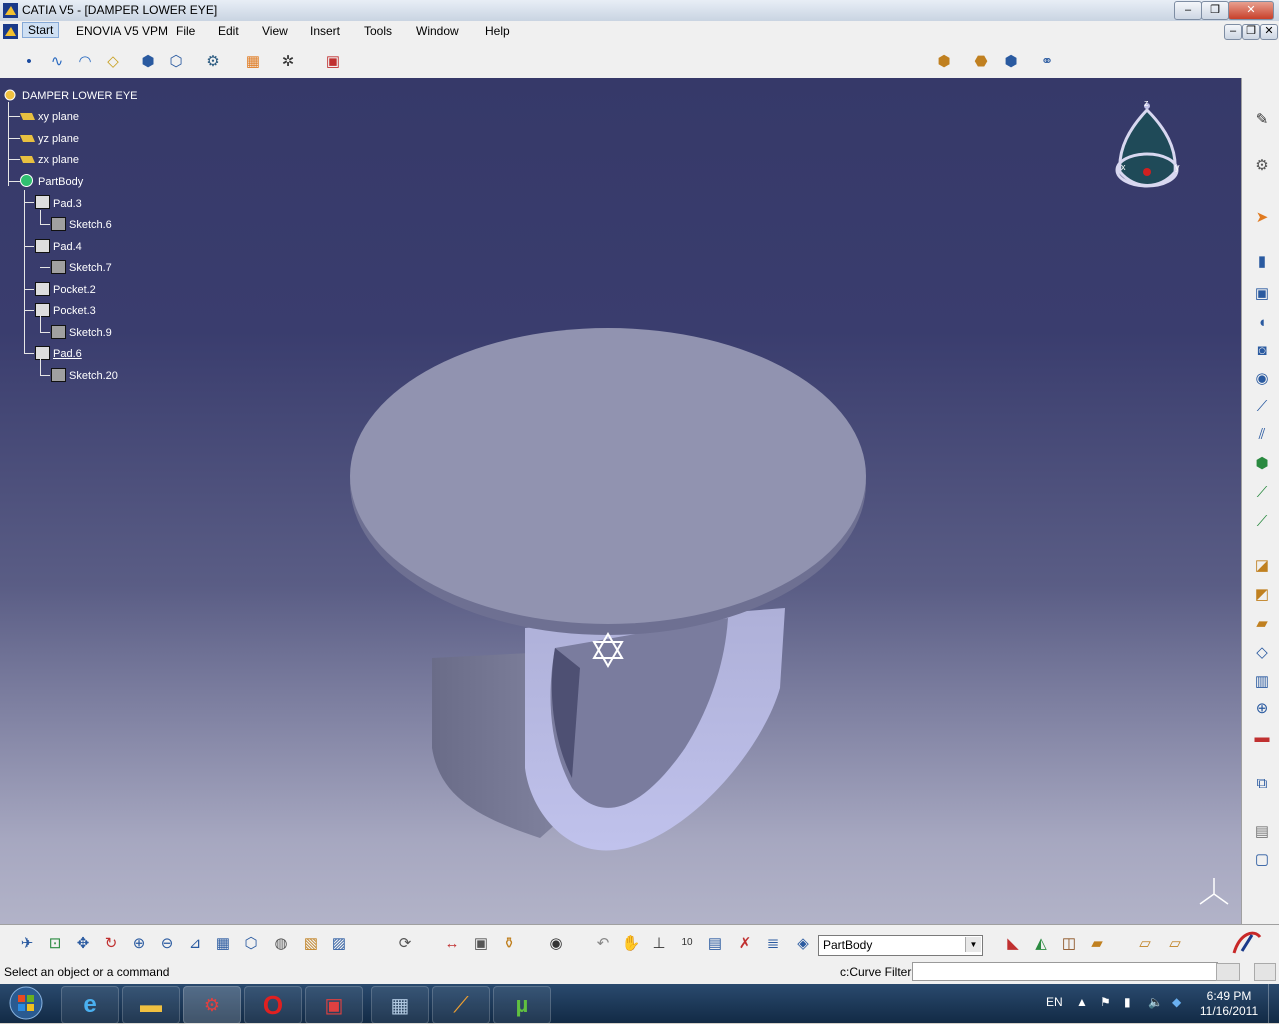 This screenshot has width=1279, height=1024. Describe the element at coordinates (944, 61) in the screenshot. I see `assembly-icon: ⬢` at that location.